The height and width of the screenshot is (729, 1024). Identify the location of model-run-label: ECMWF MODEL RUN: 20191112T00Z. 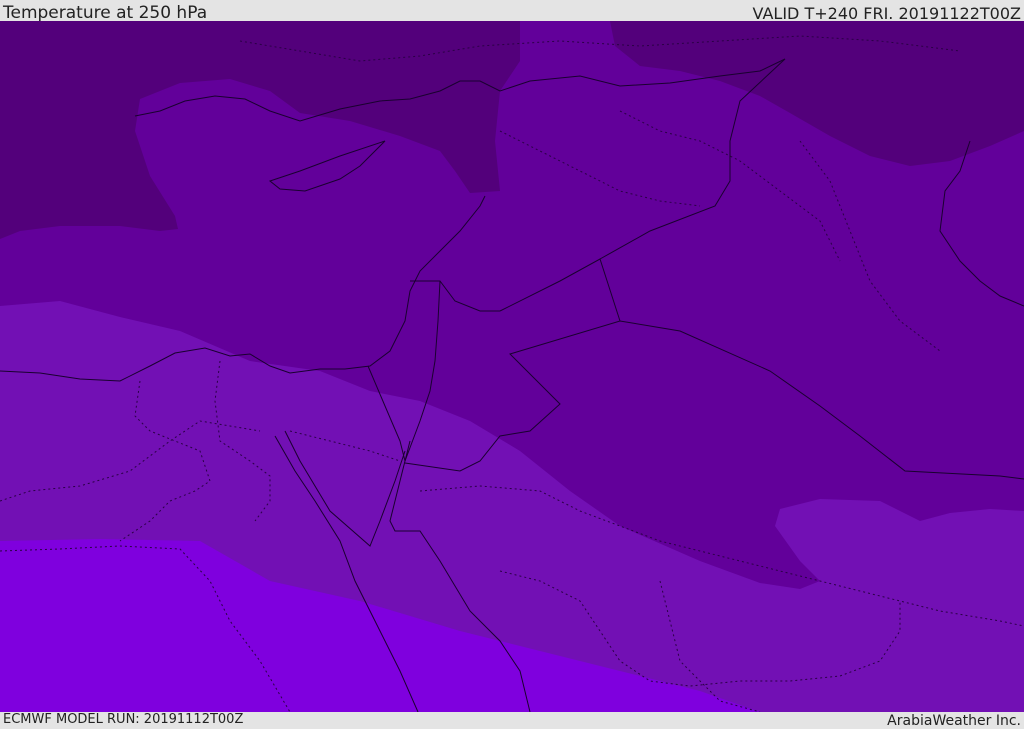
(123, 719).